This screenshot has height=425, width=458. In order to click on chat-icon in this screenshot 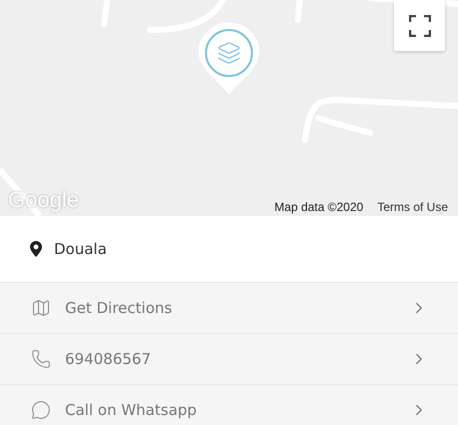, I will do `click(41, 410)`.